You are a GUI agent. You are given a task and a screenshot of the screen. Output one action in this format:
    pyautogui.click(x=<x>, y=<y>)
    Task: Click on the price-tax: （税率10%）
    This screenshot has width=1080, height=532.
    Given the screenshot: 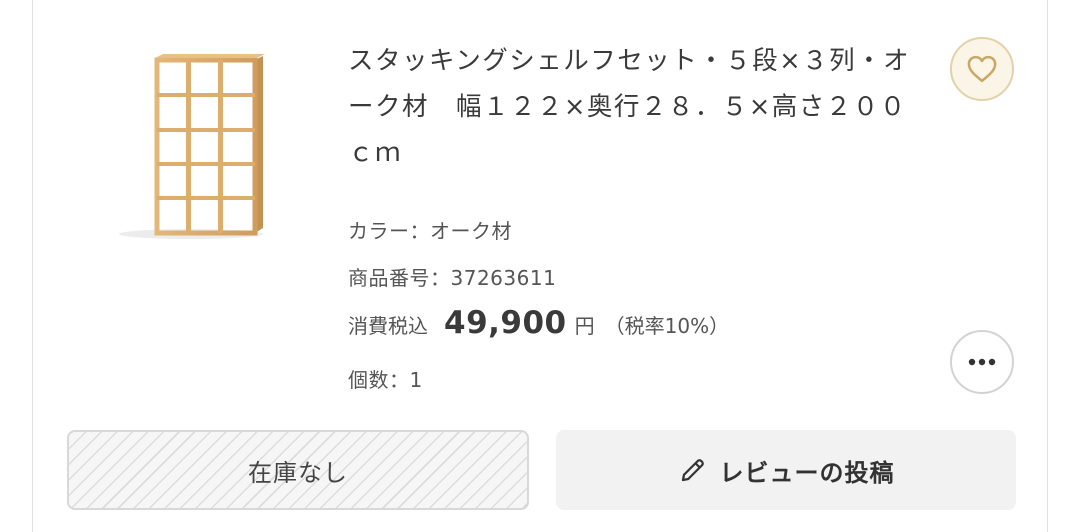 What is the action you would take?
    pyautogui.click(x=667, y=326)
    